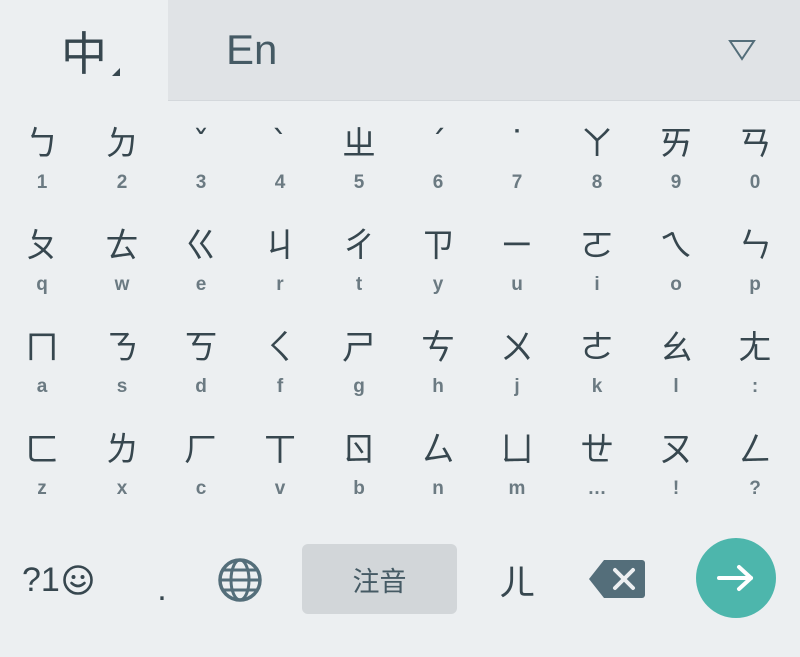 This screenshot has height=657, width=800. I want to click on key: ˇ3, so click(201, 160).